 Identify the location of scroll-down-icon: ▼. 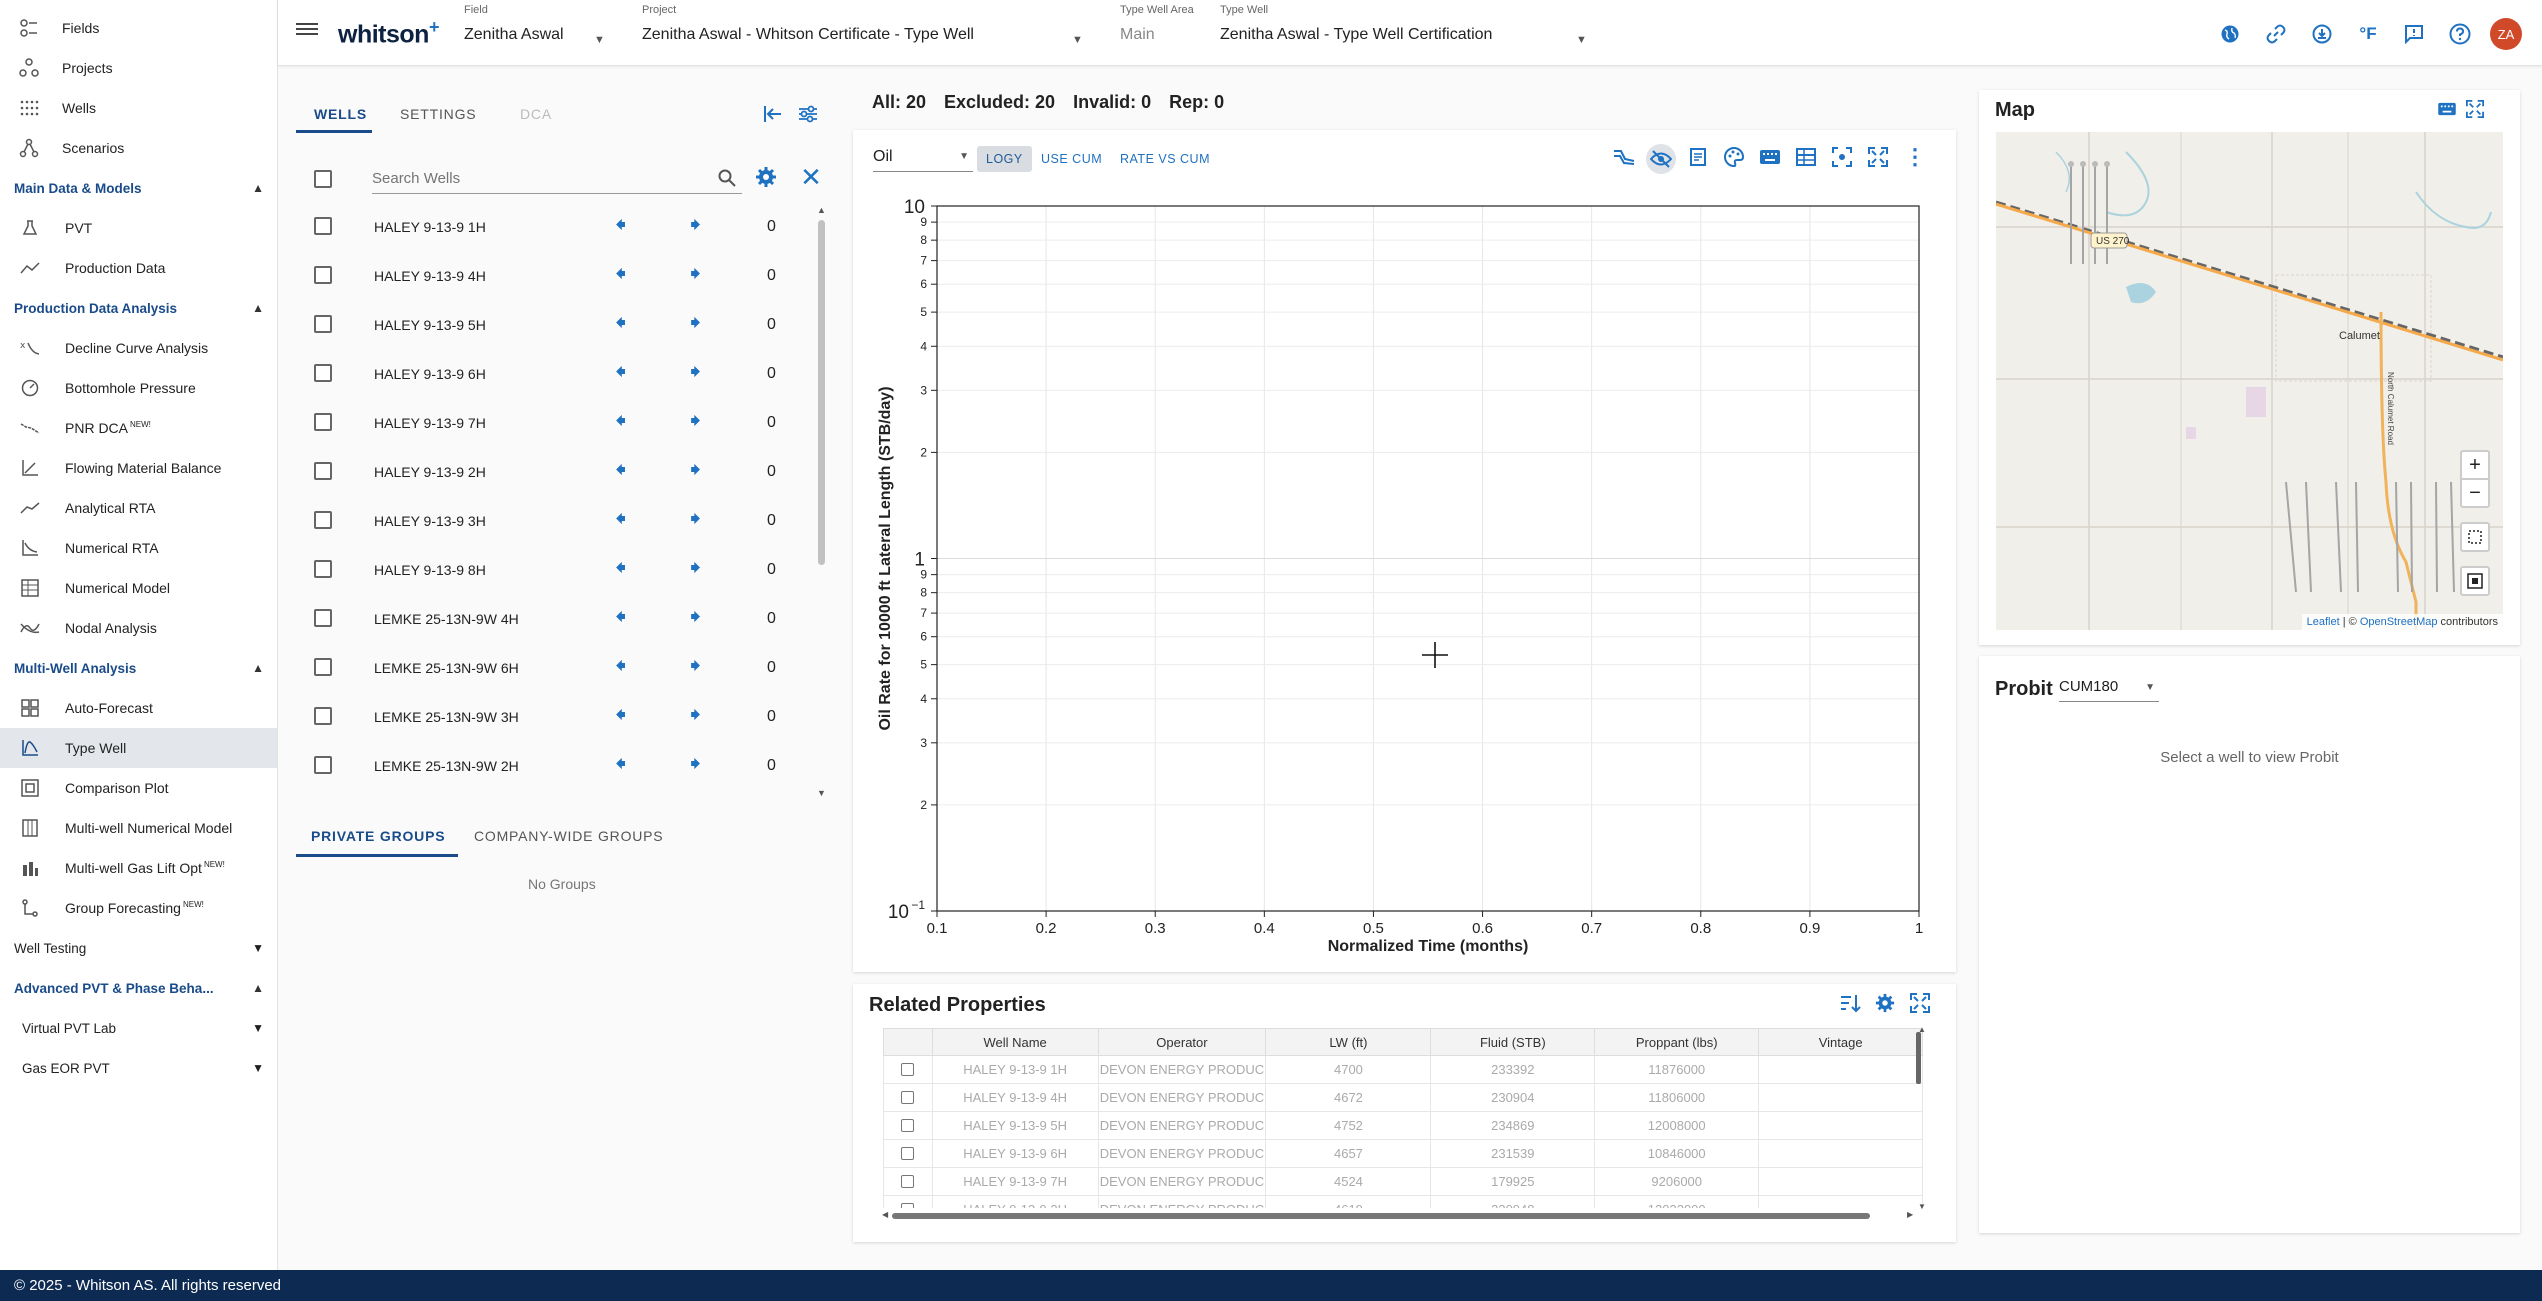
(821, 794).